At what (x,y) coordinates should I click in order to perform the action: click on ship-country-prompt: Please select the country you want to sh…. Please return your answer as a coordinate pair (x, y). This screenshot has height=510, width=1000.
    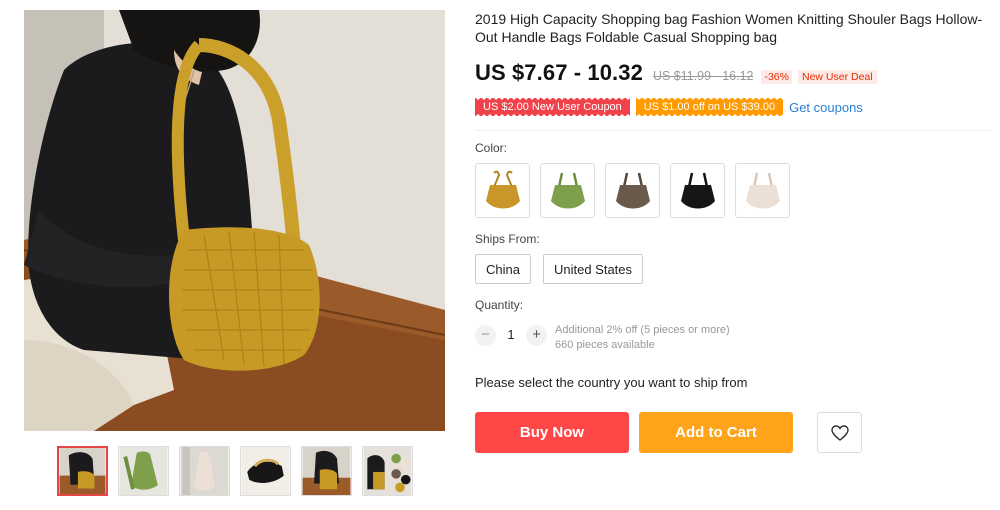
    Looking at the image, I should click on (611, 382).